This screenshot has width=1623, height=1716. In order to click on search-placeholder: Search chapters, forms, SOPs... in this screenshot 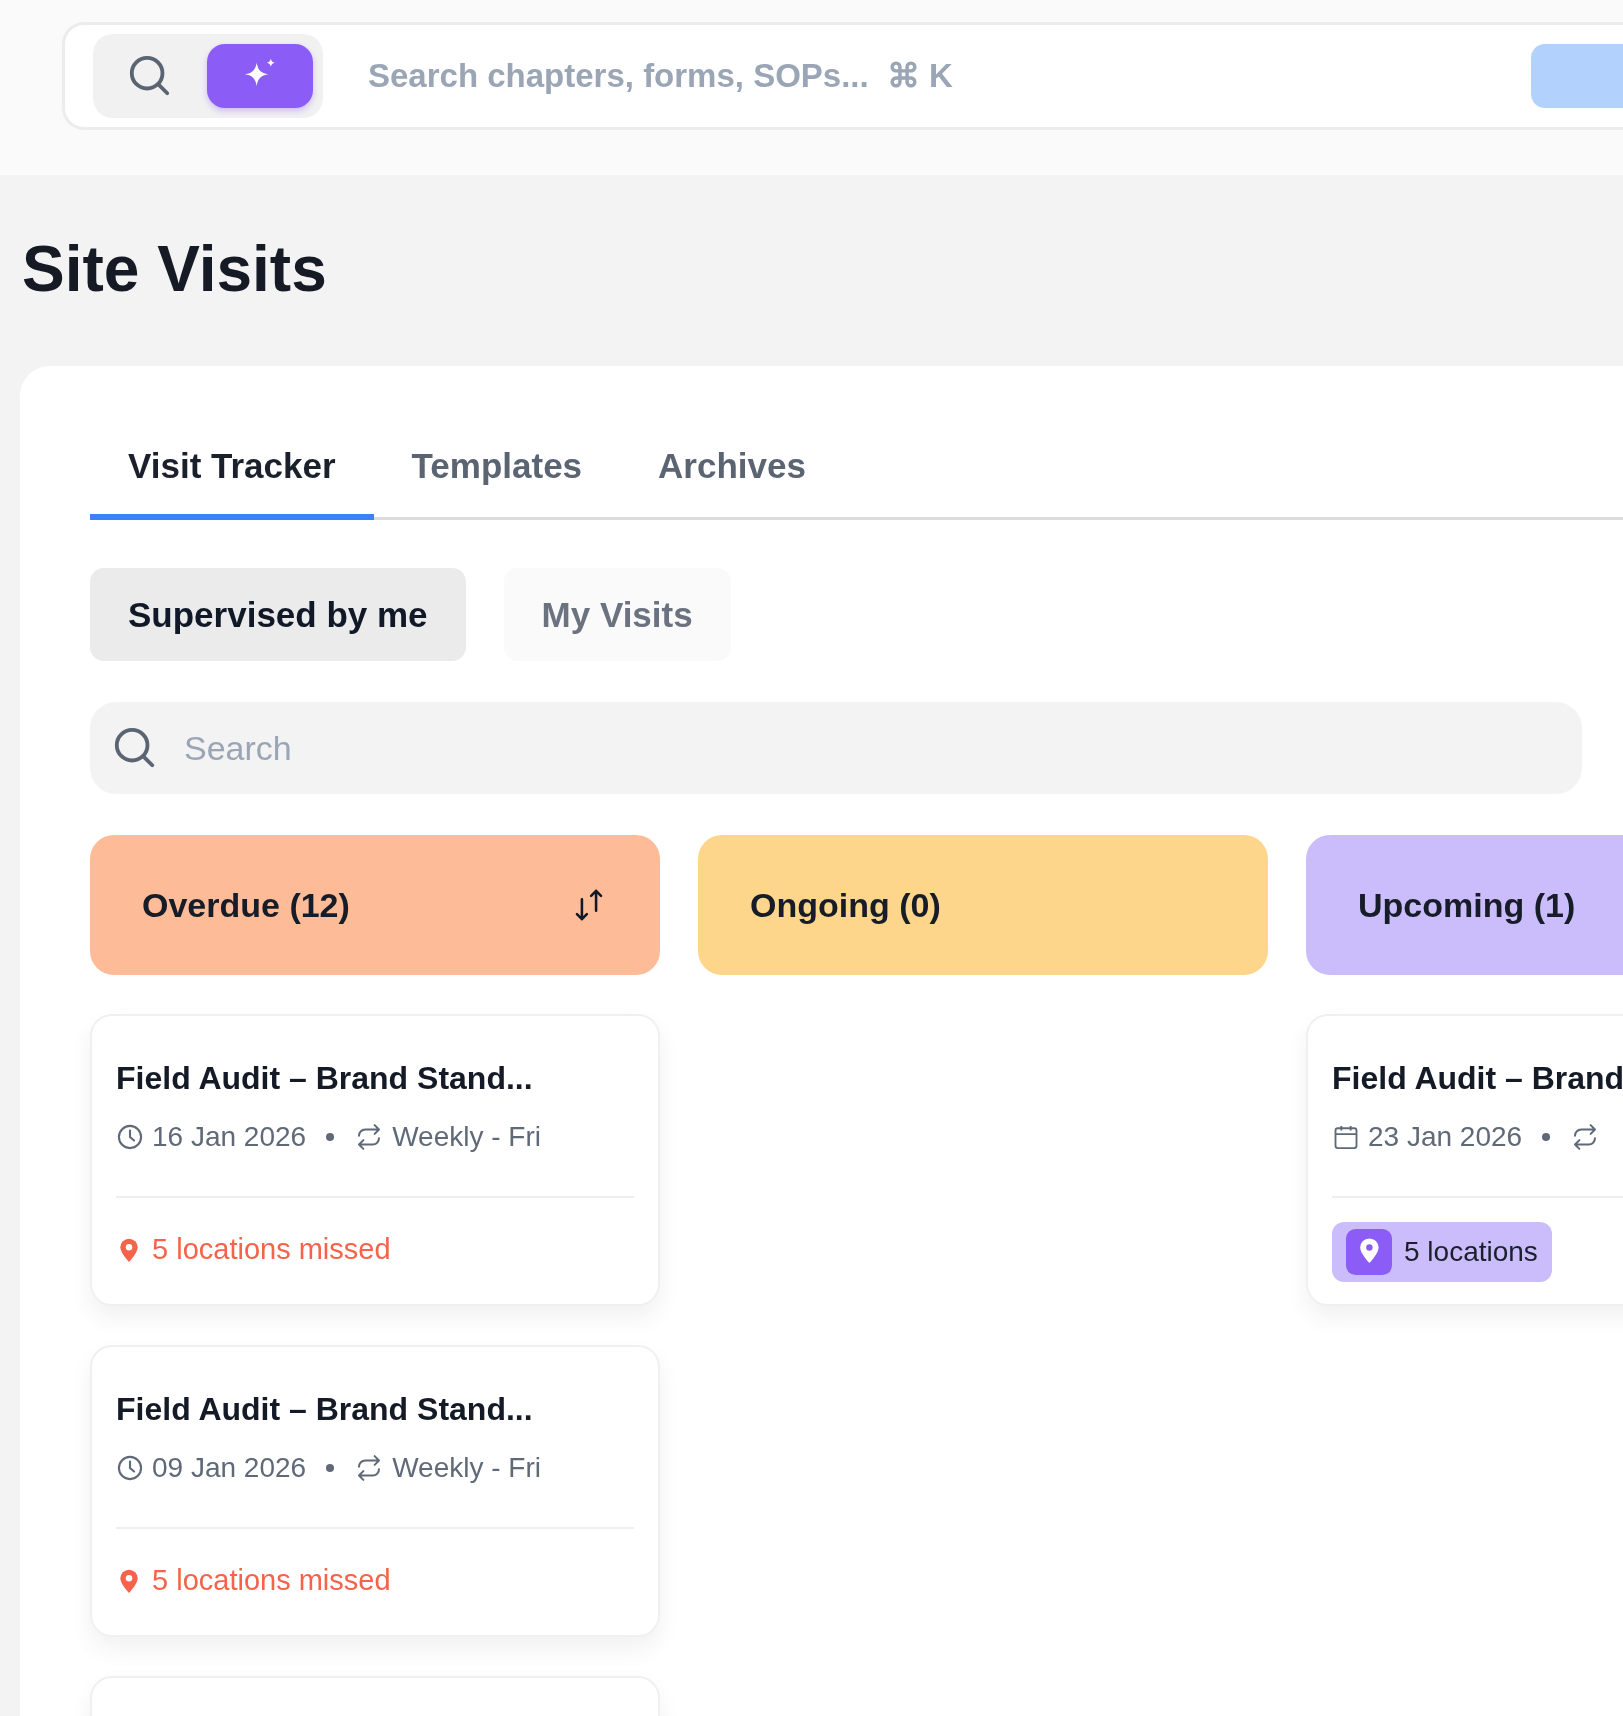, I will do `click(618, 76)`.